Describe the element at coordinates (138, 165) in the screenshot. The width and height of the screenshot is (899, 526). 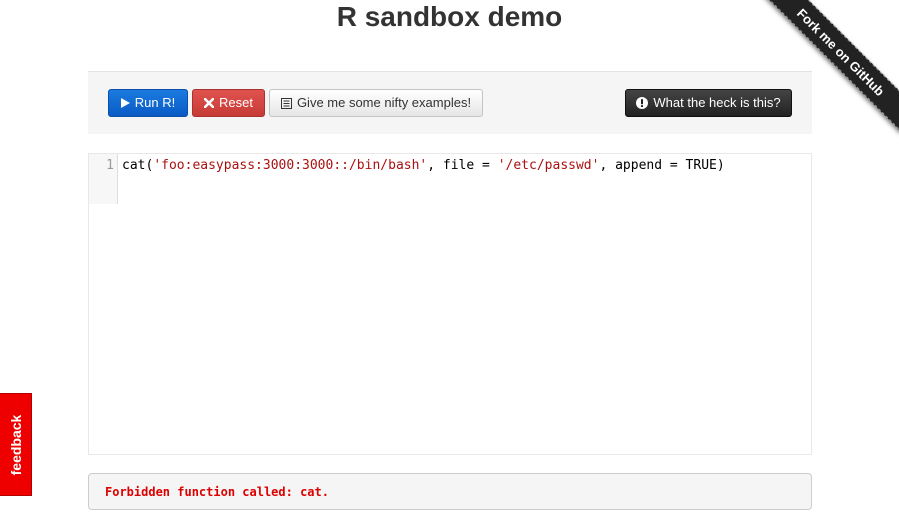
I see `code-token: cat(` at that location.